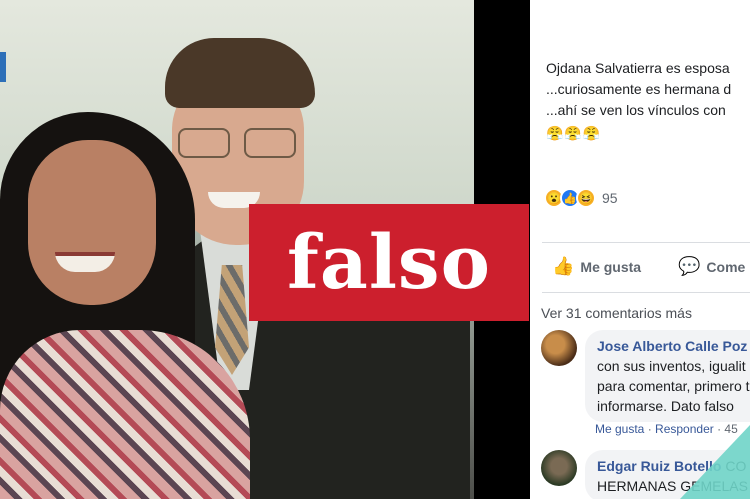 The height and width of the screenshot is (499, 750). What do you see at coordinates (611, 266) in the screenshot?
I see `like-button-label: Me gusta` at bounding box center [611, 266].